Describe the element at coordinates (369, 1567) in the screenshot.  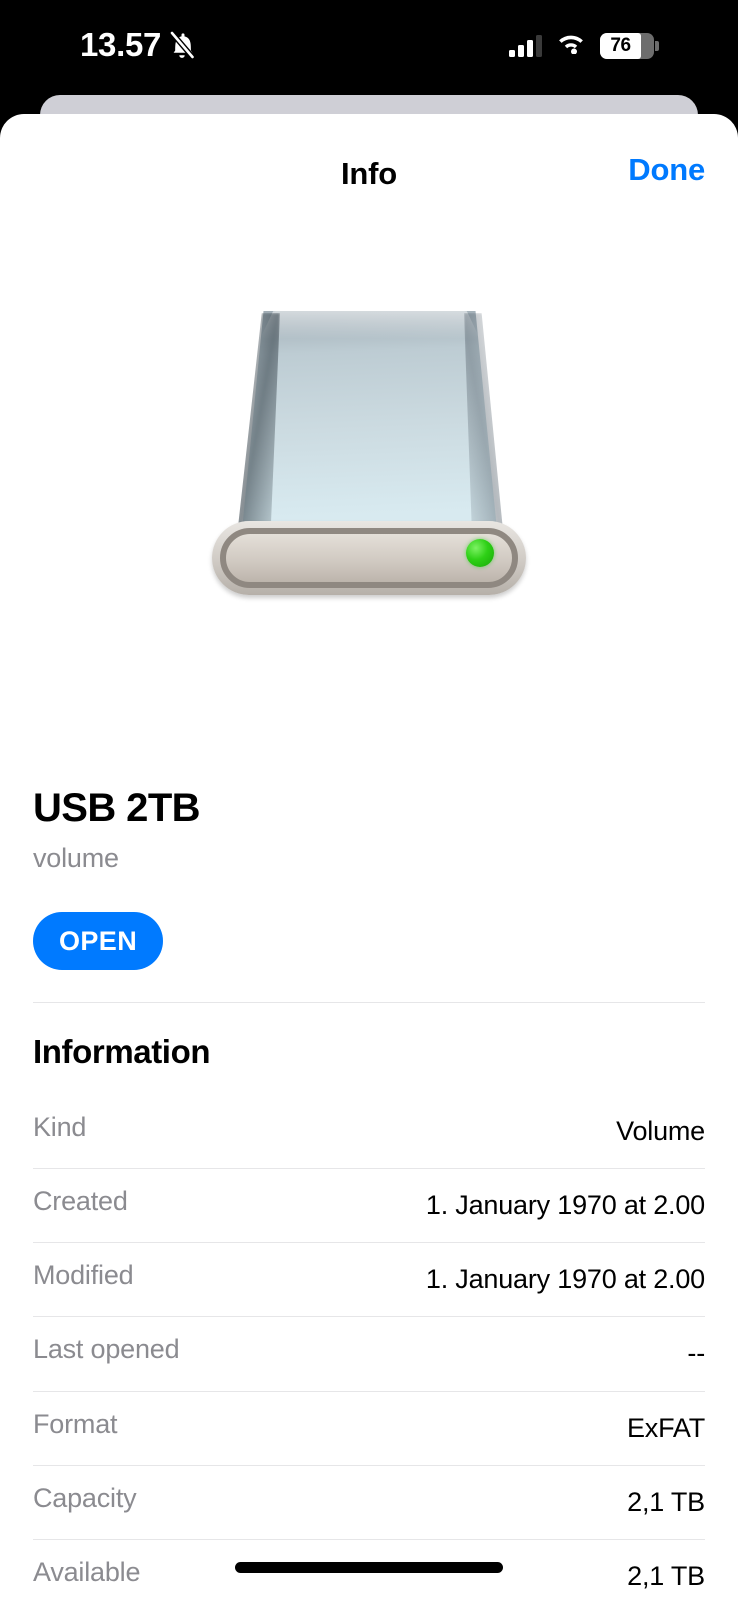
I see `home-indicator` at that location.